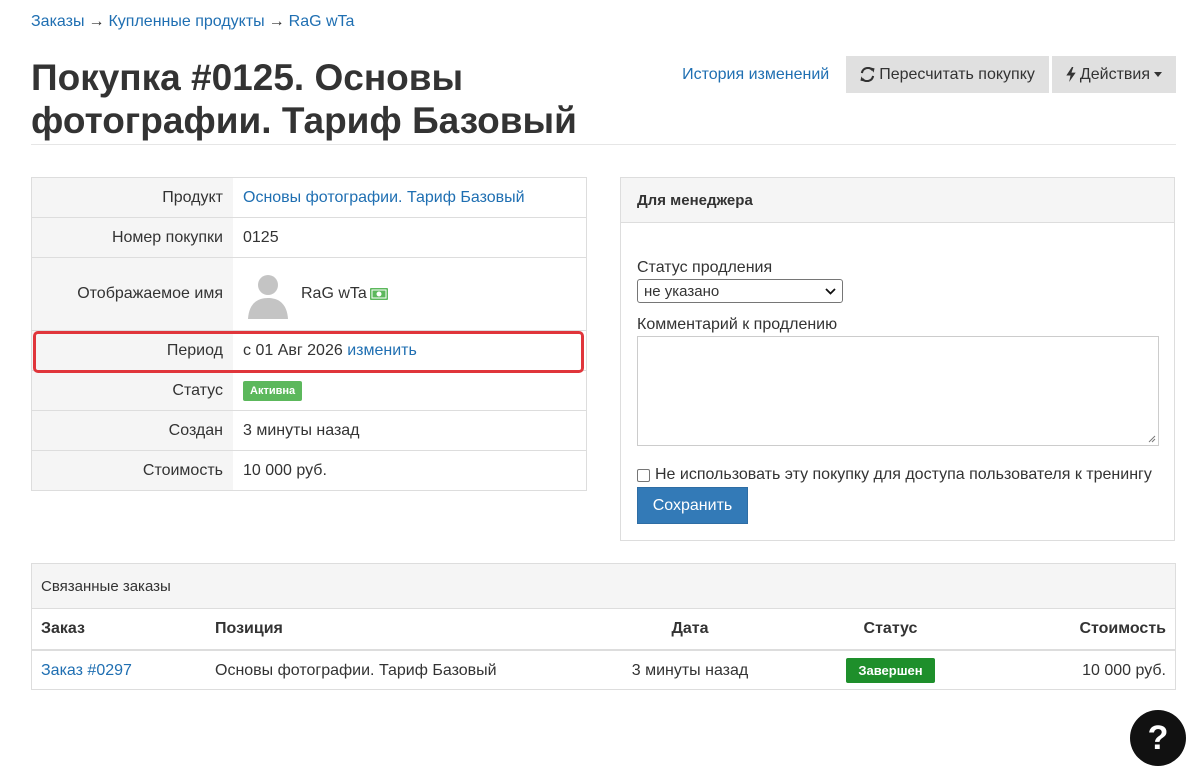 The width and height of the screenshot is (1200, 766). What do you see at coordinates (132, 430) in the screenshot?
I see `created-label: Создан` at bounding box center [132, 430].